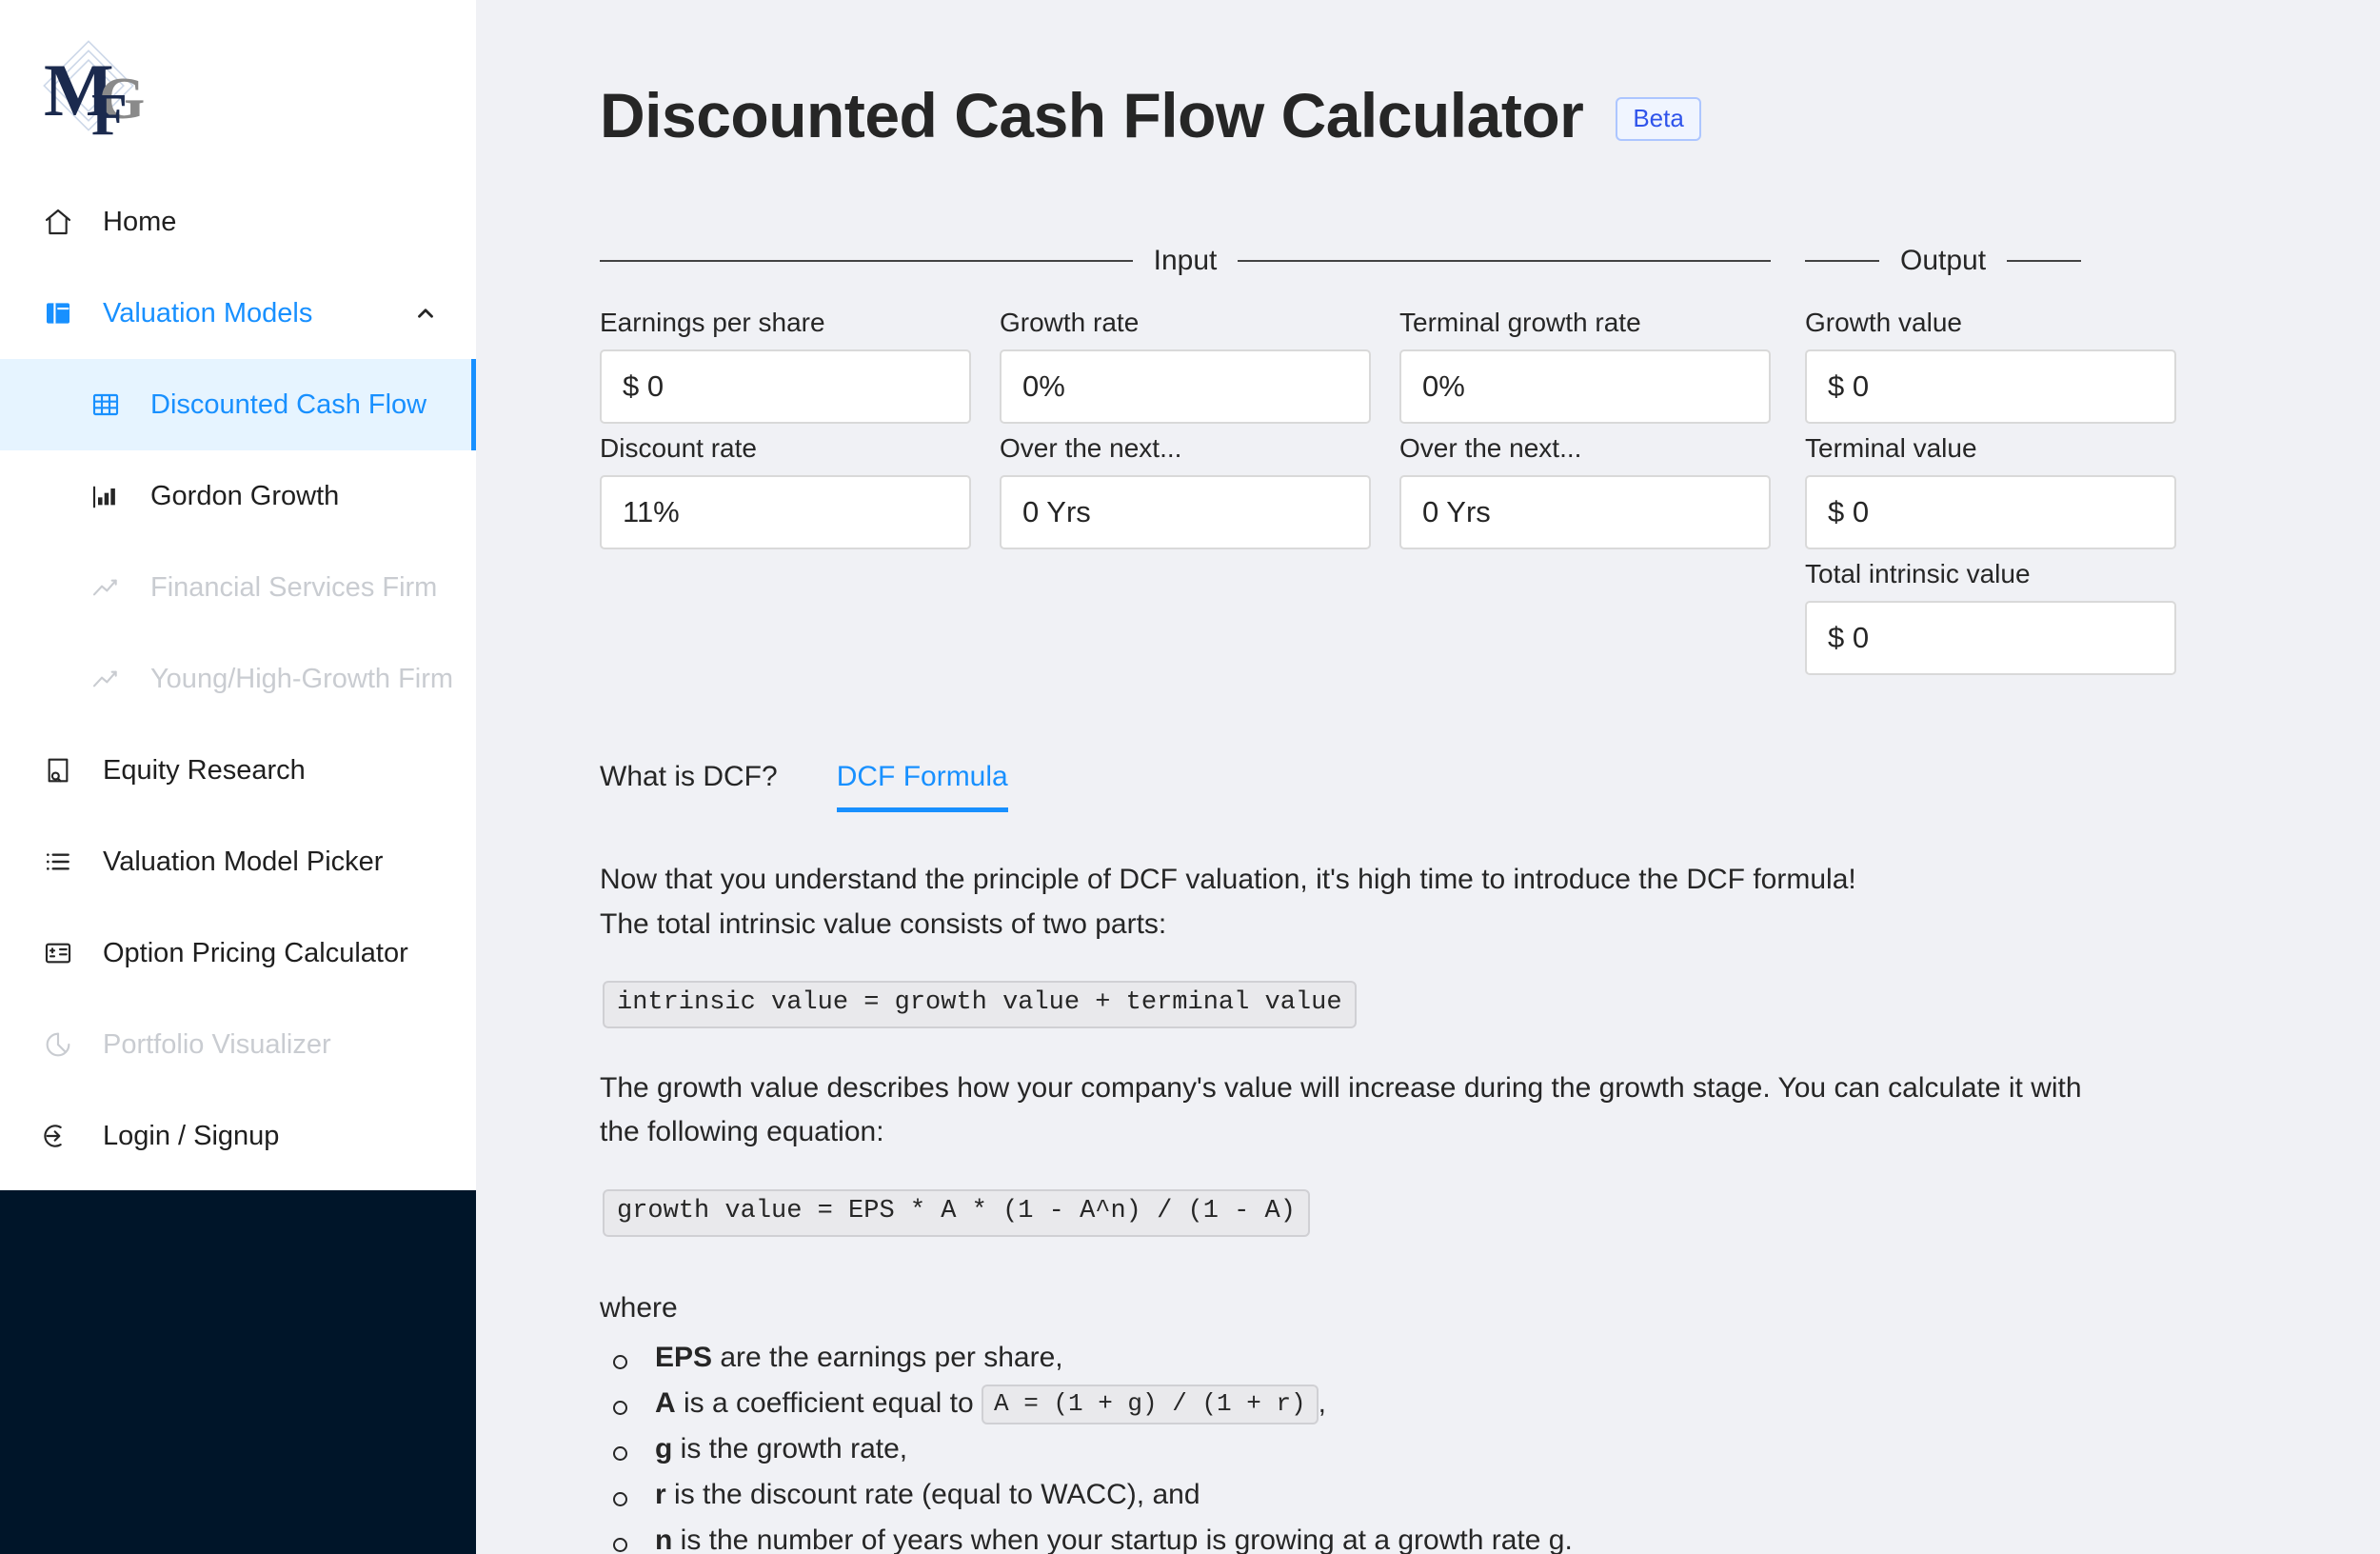 The height and width of the screenshot is (1554, 2380). I want to click on tabs-container: What is DCF? DCF Formula, so click(1428, 787).